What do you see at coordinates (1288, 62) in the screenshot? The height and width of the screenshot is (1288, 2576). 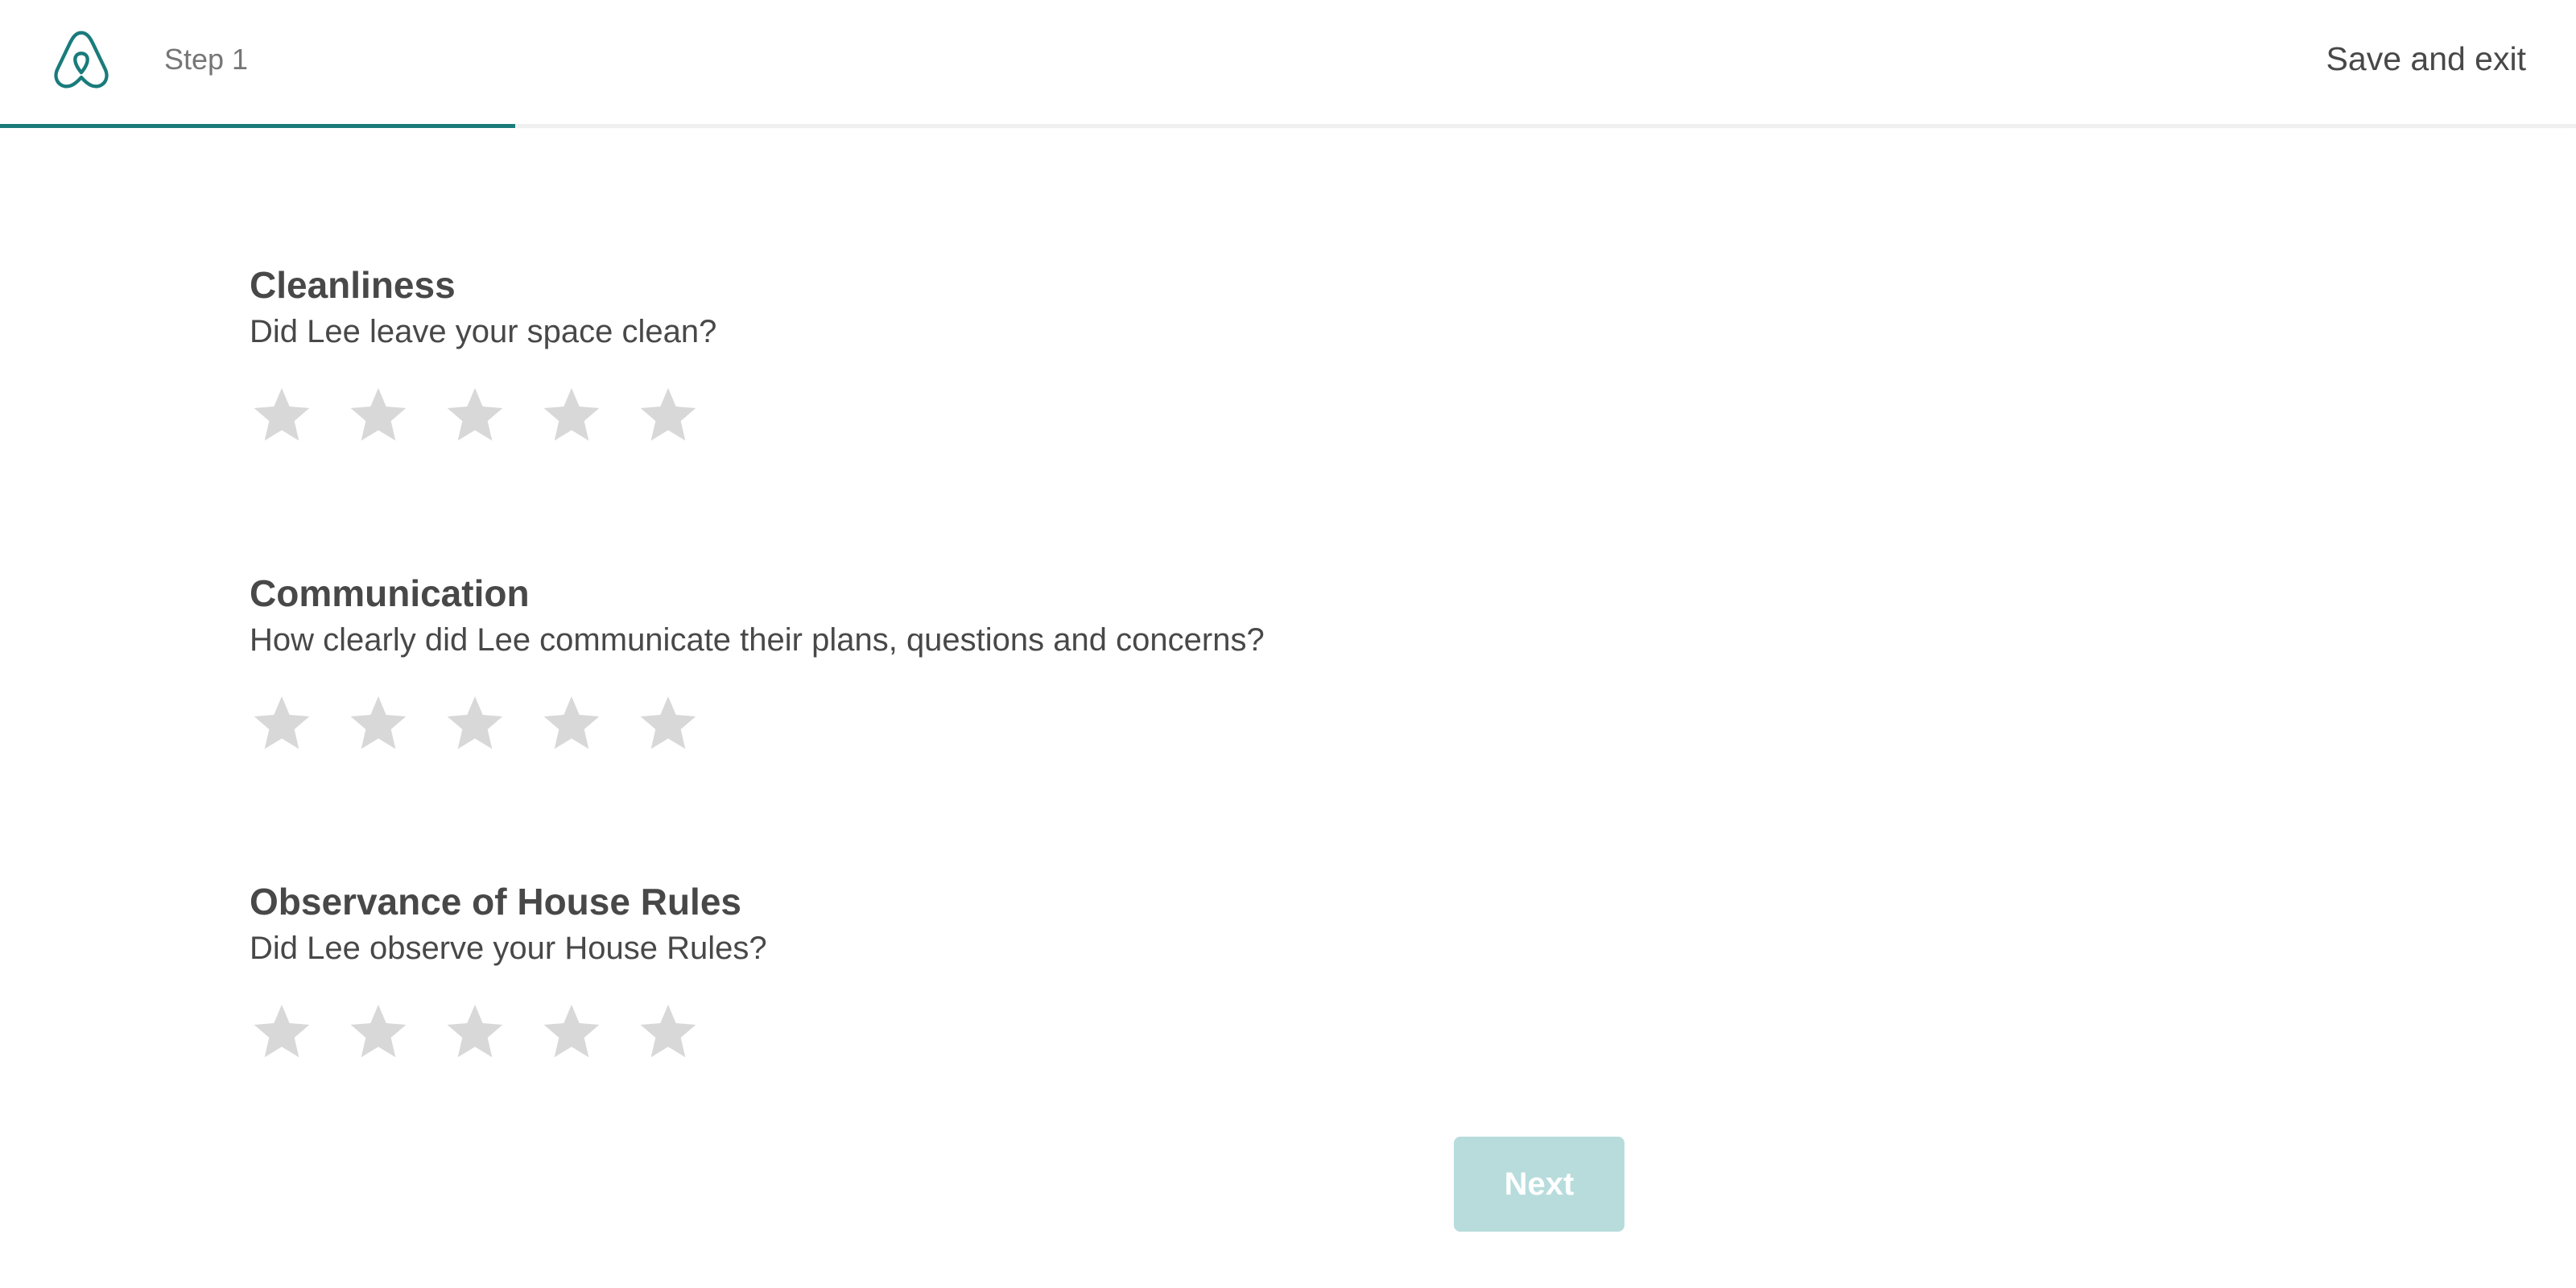 I see `top-header: Step 1 Save and exit` at bounding box center [1288, 62].